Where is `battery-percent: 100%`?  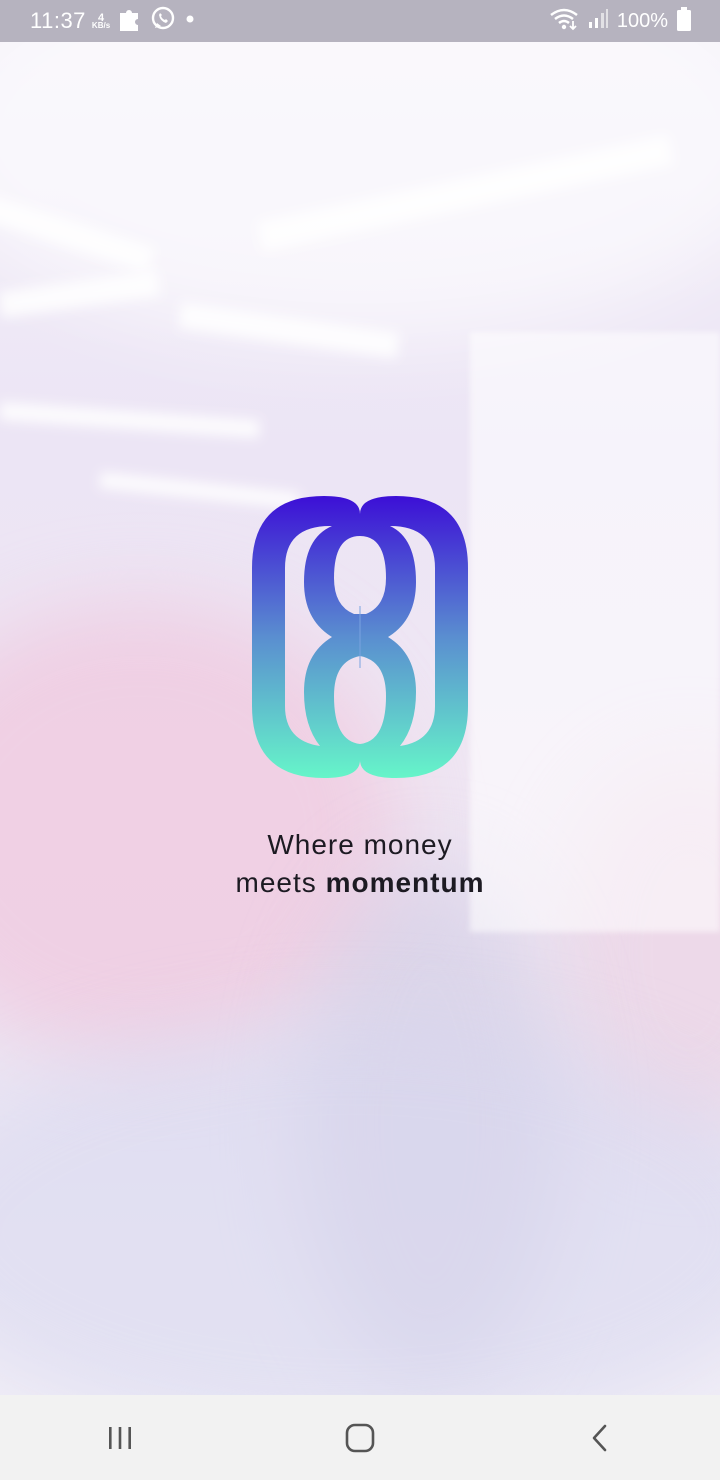
battery-percent: 100% is located at coordinates (642, 20).